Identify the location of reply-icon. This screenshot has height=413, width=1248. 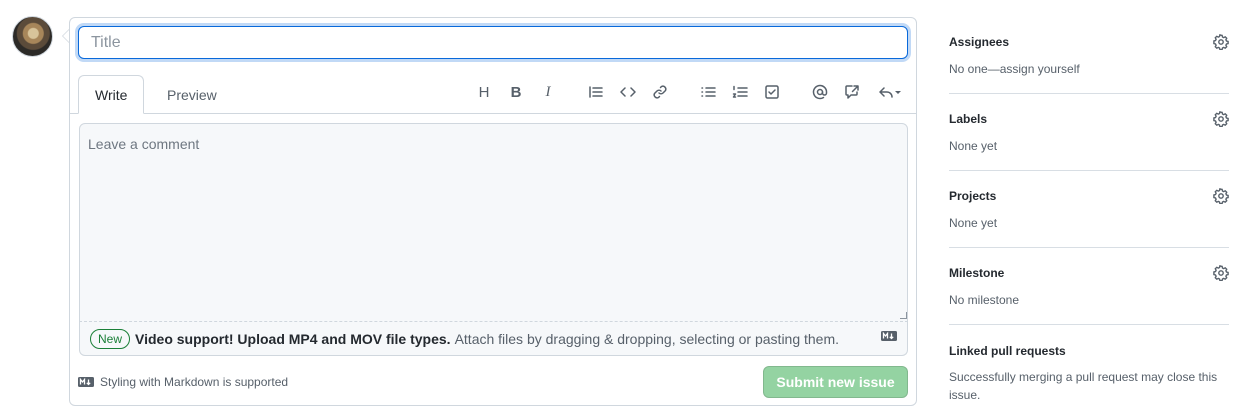
(890, 92).